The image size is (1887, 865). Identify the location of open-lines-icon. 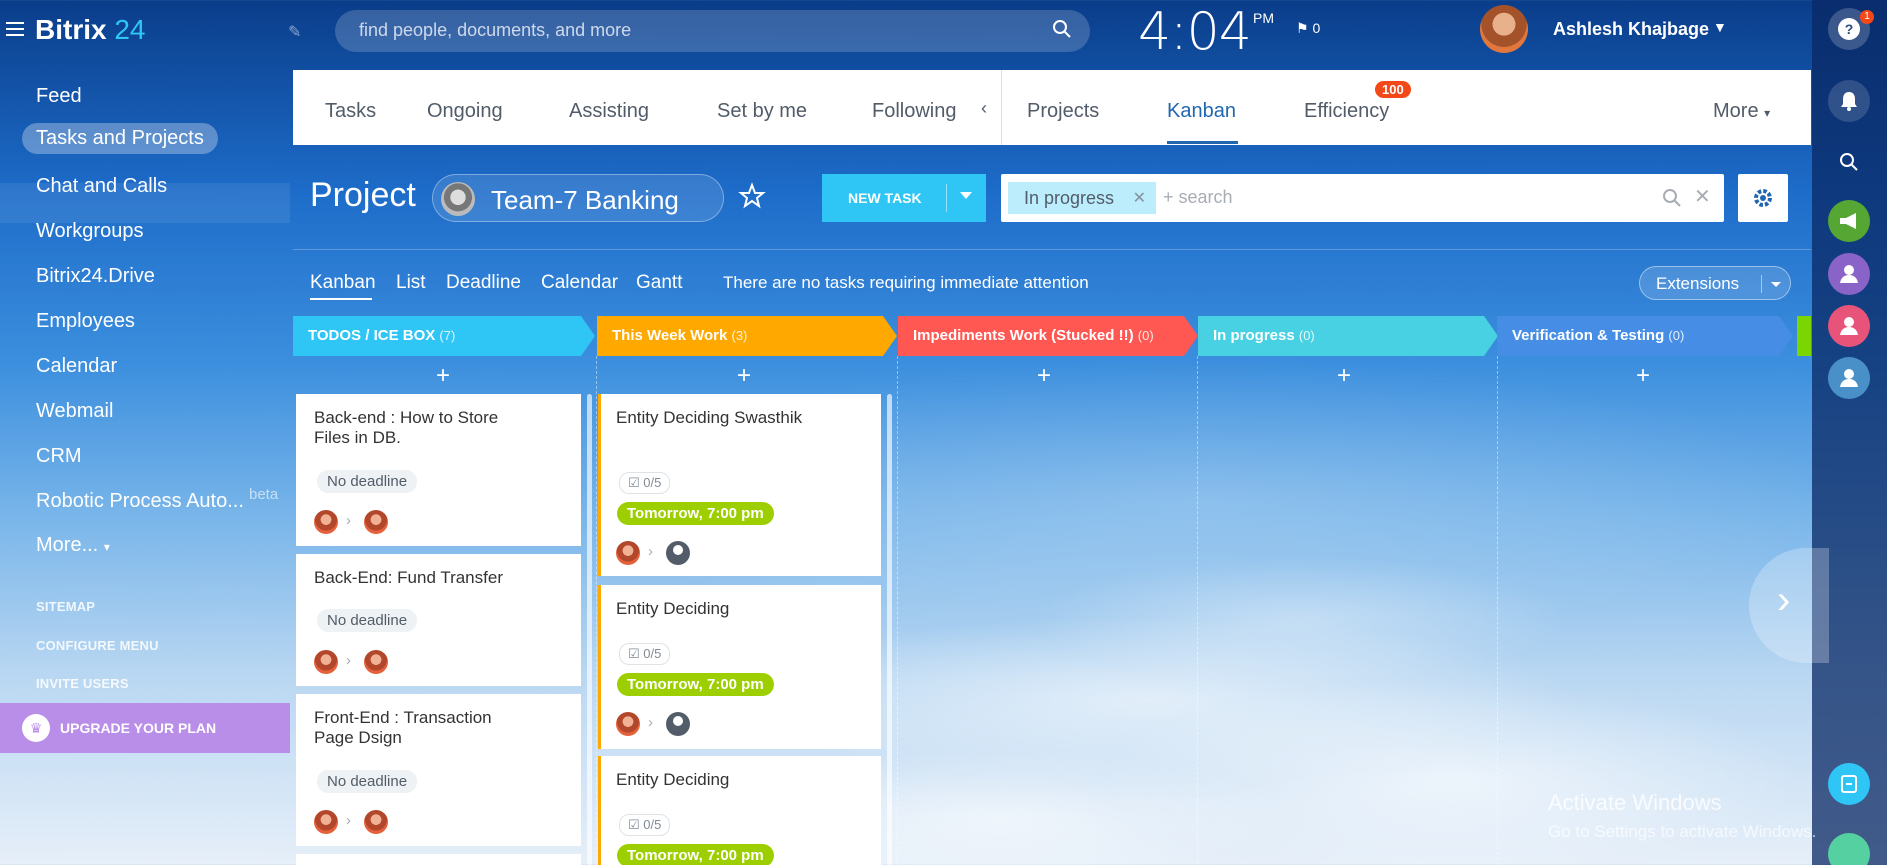
(1849, 784).